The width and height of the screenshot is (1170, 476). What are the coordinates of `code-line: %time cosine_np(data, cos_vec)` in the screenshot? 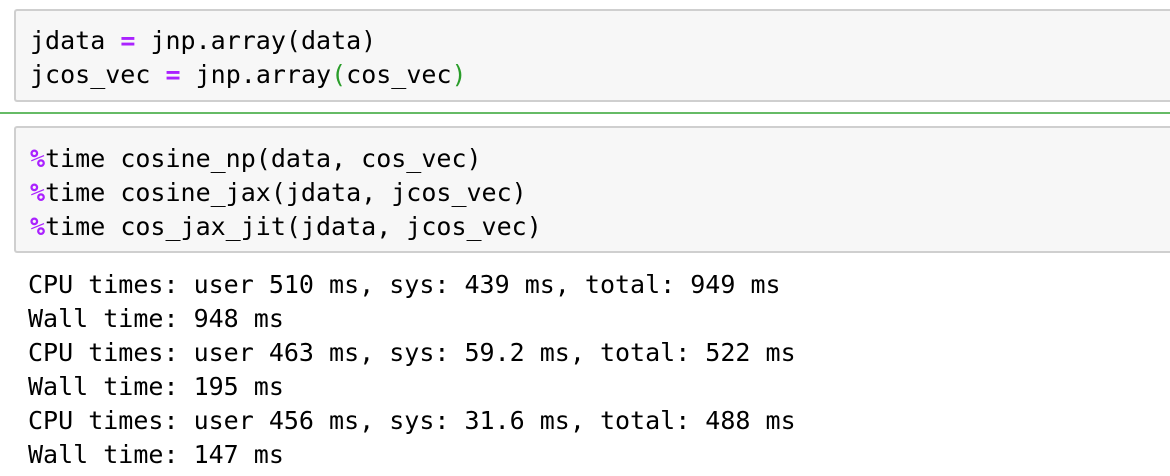 It's located at (256, 159).